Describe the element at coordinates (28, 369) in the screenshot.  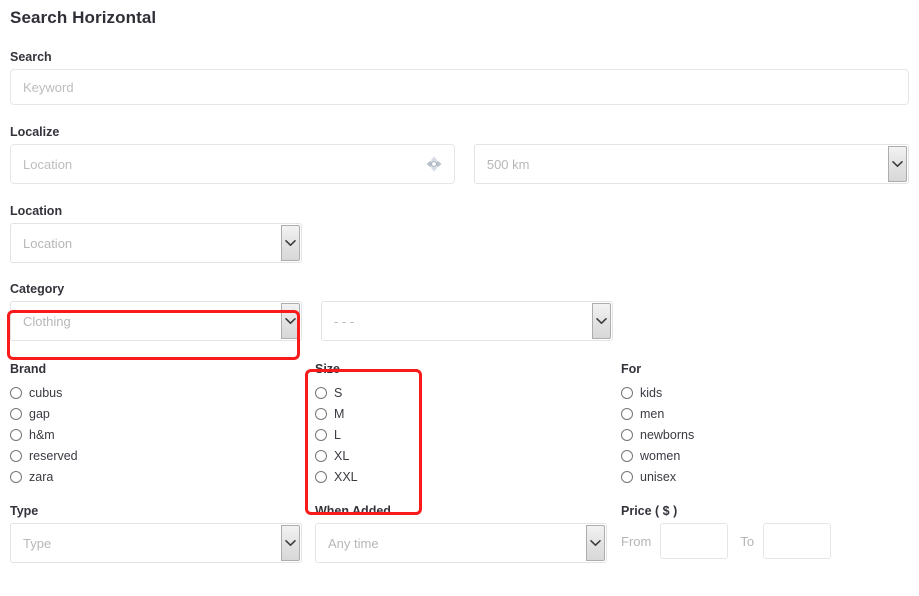
I see `brand-label: Brand` at that location.